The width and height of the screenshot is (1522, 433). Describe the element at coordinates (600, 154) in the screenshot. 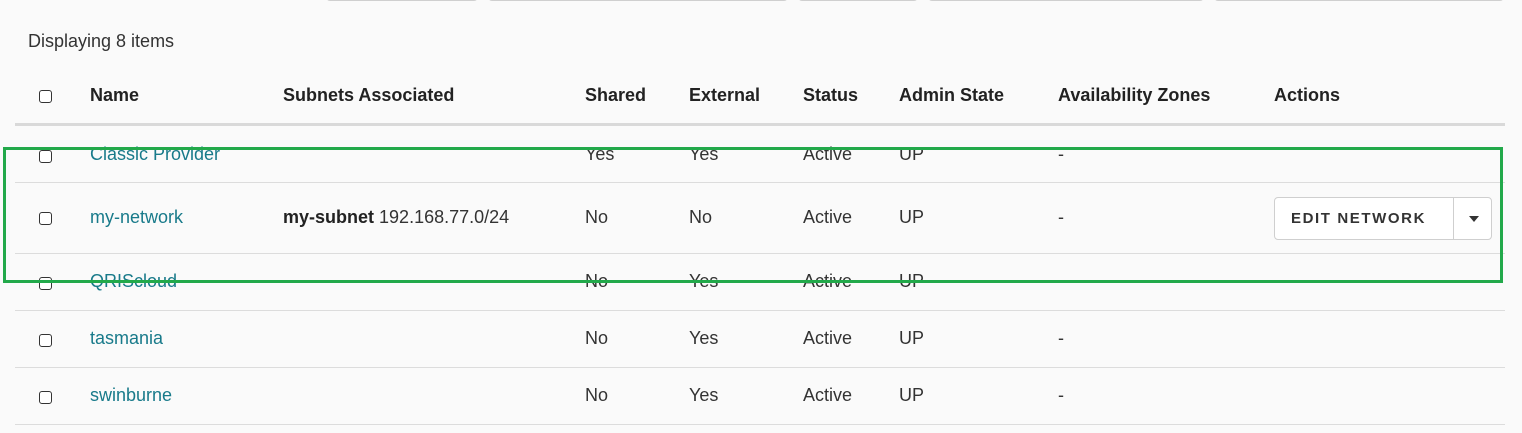

I see `shared-value: Yes` at that location.